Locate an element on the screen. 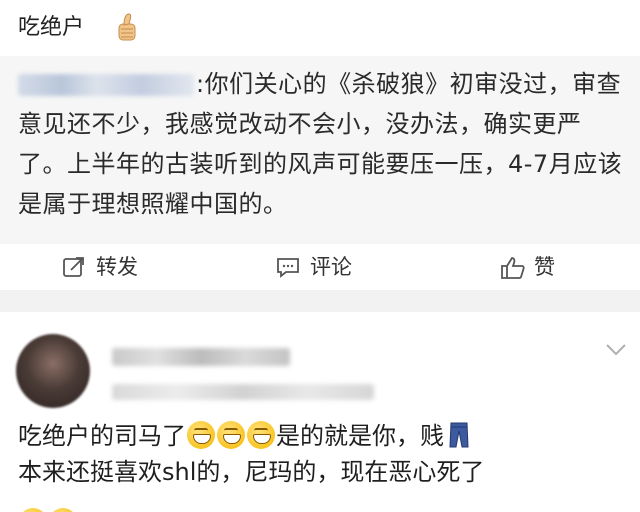 The width and height of the screenshot is (640, 512). repost-button: 转发 is located at coordinates (112, 267).